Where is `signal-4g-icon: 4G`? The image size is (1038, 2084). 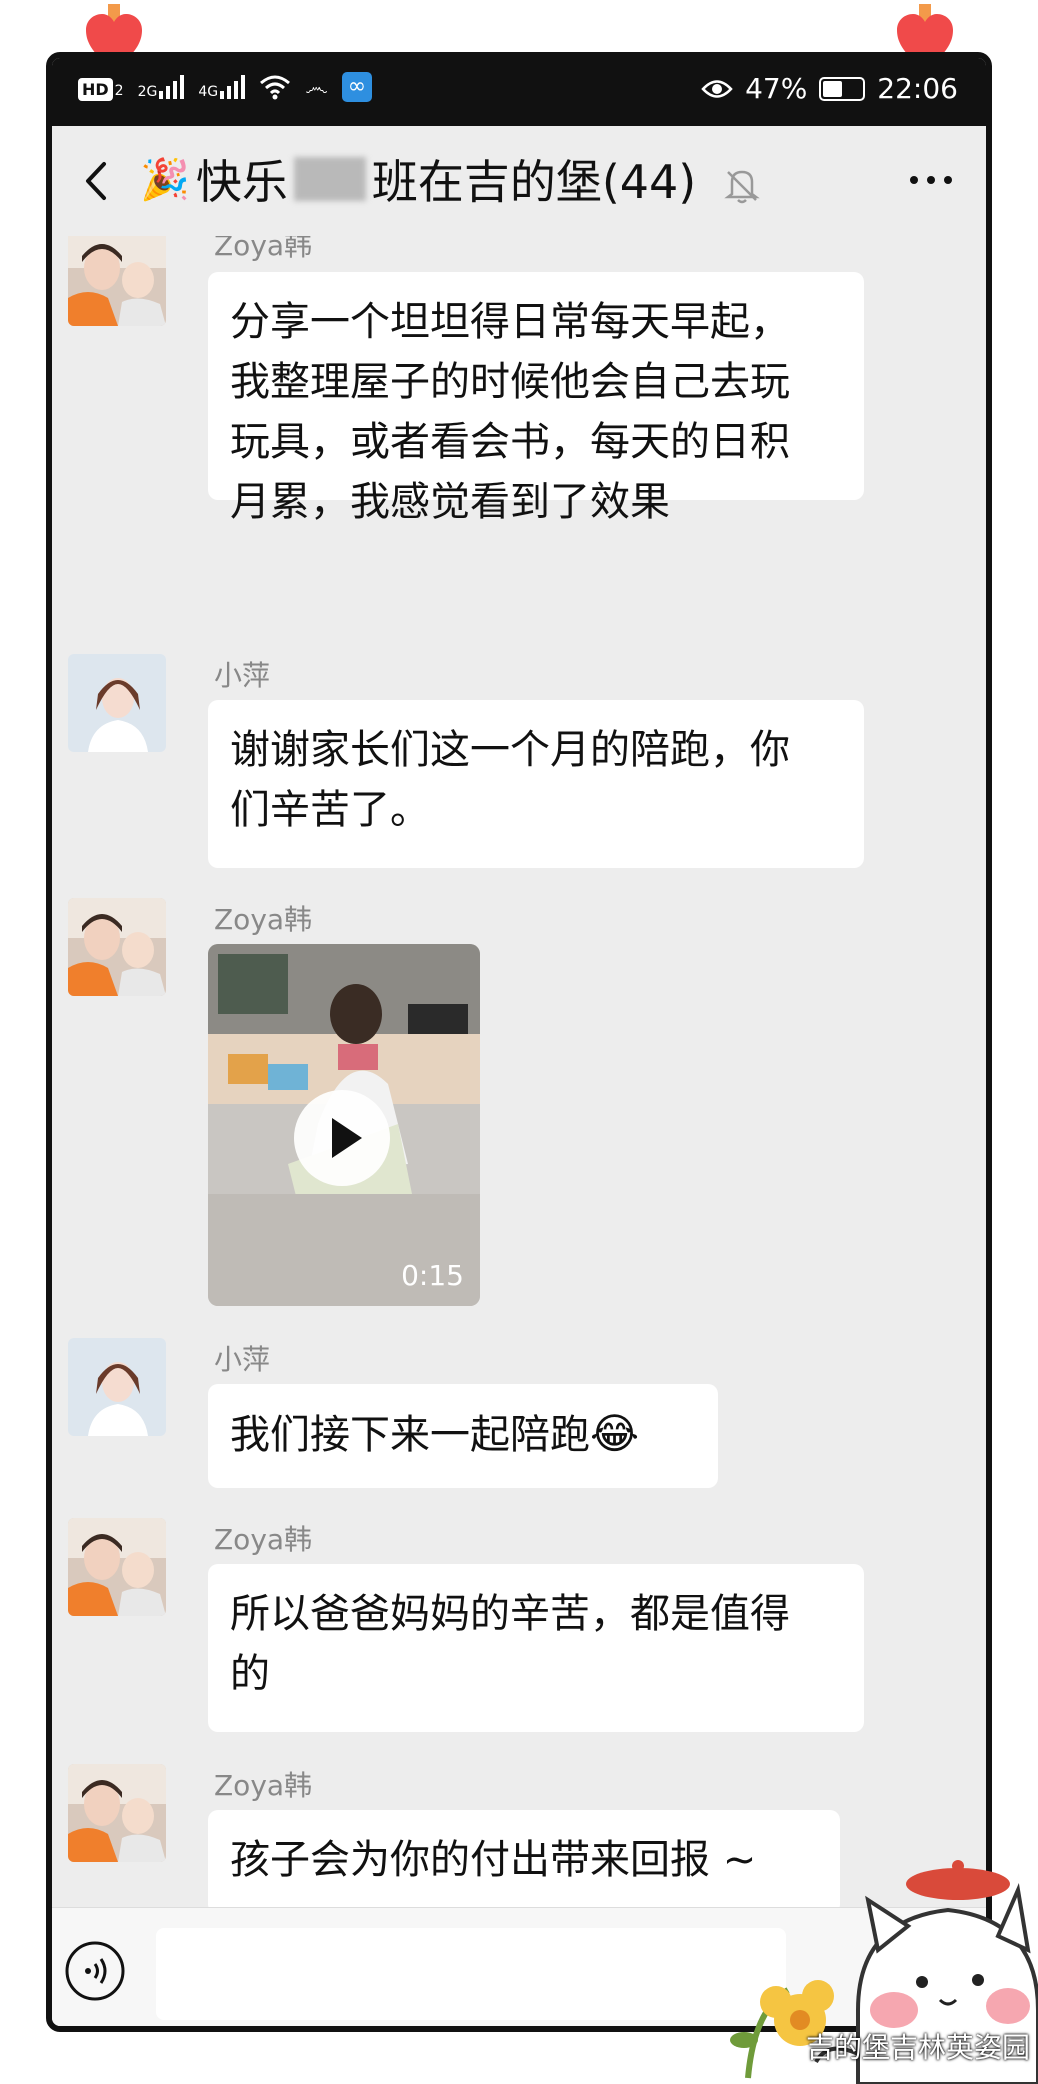
signal-4g-icon: 4G is located at coordinates (222, 87).